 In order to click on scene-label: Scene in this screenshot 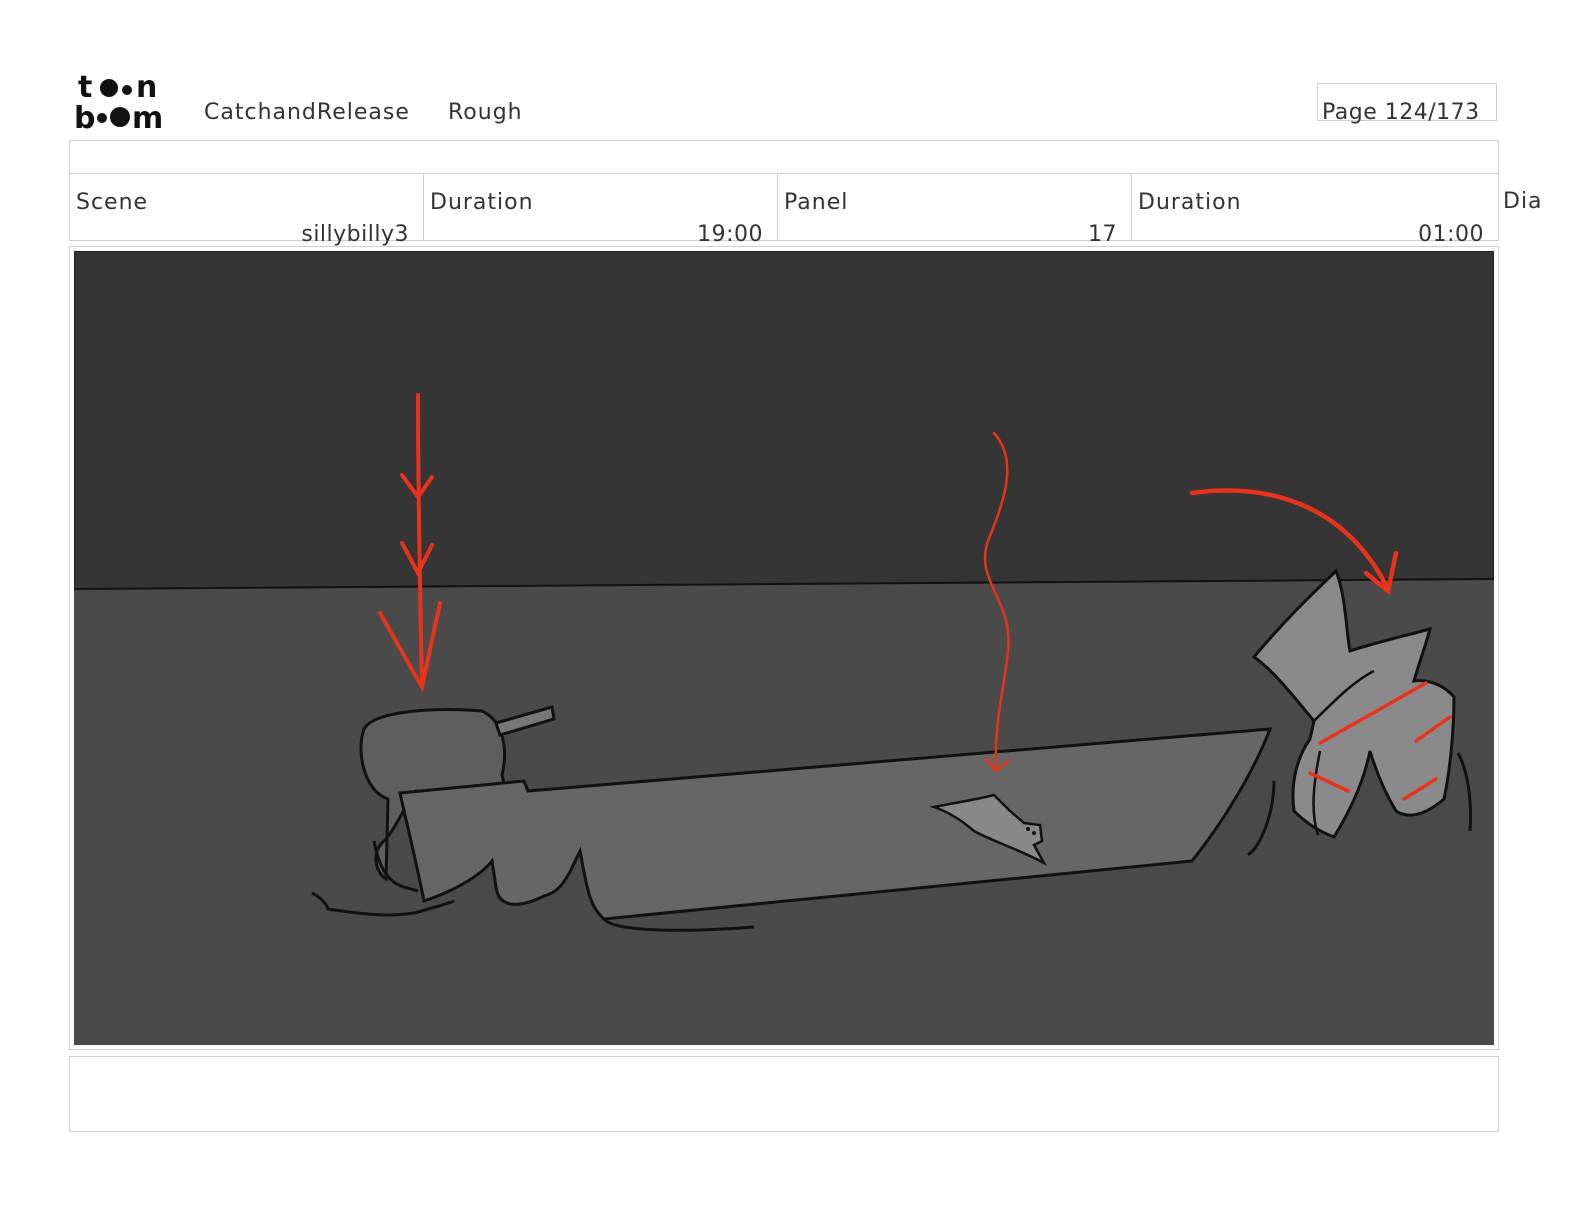, I will do `click(112, 202)`.